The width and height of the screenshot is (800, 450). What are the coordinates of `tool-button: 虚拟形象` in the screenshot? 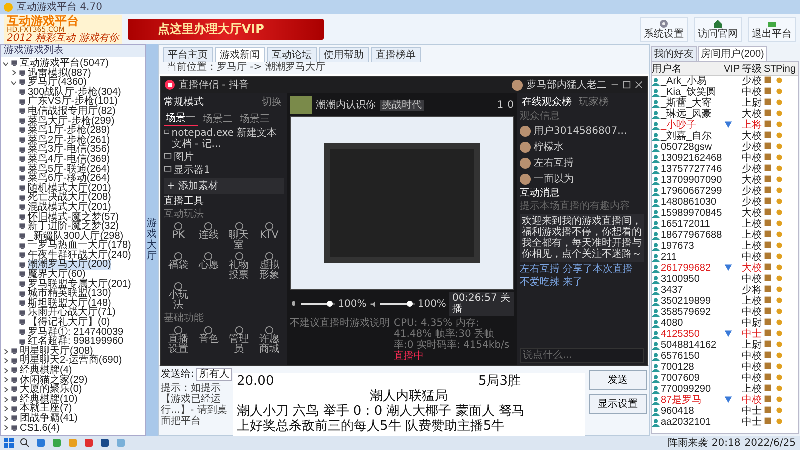 It's located at (269, 266).